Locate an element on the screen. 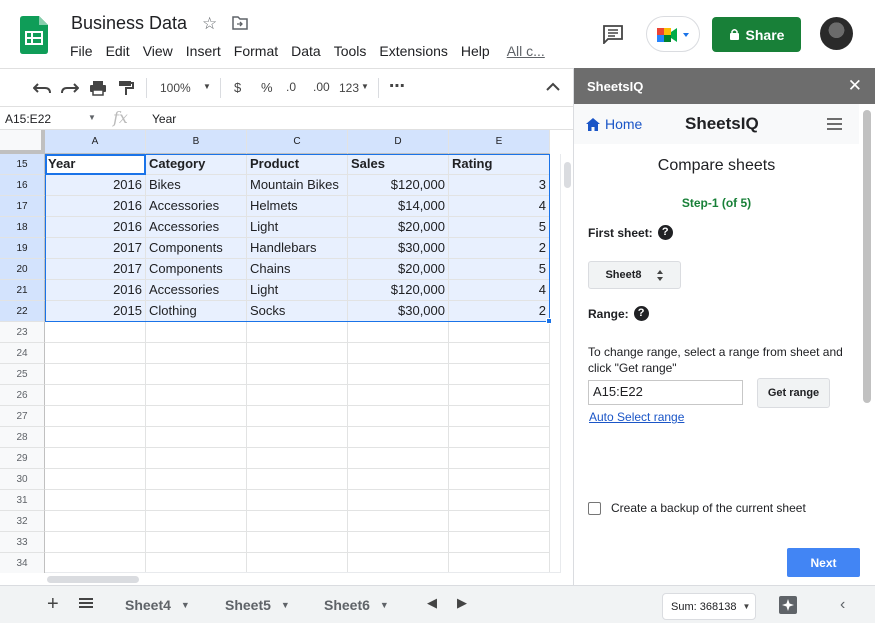  increase-decimal-button: .00 is located at coordinates (321, 87).